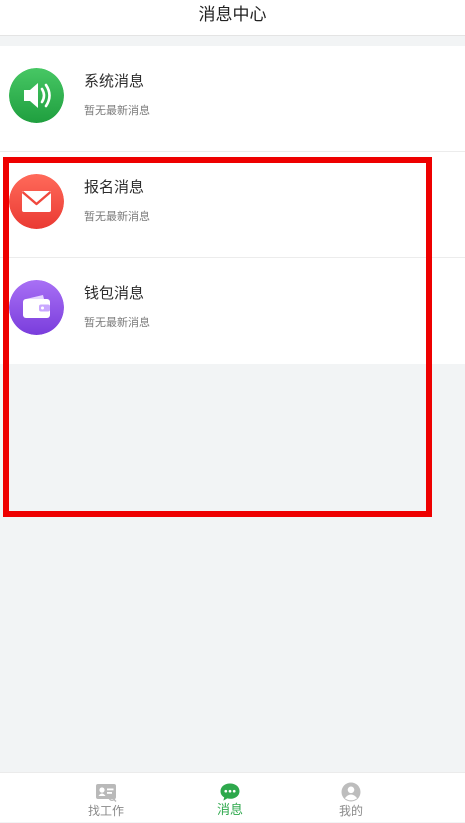 The width and height of the screenshot is (465, 823). What do you see at coordinates (351, 792) in the screenshot?
I see `profile-icon` at bounding box center [351, 792].